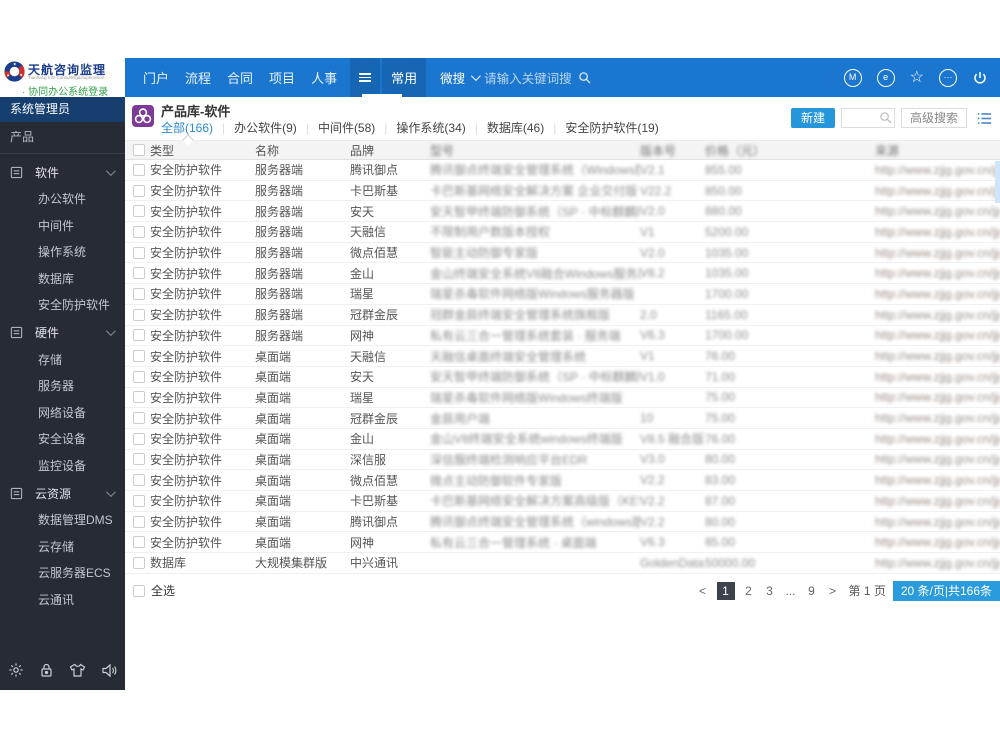 The image size is (1000, 750). I want to click on advanced-search-button: 高级搜索, so click(933, 118).